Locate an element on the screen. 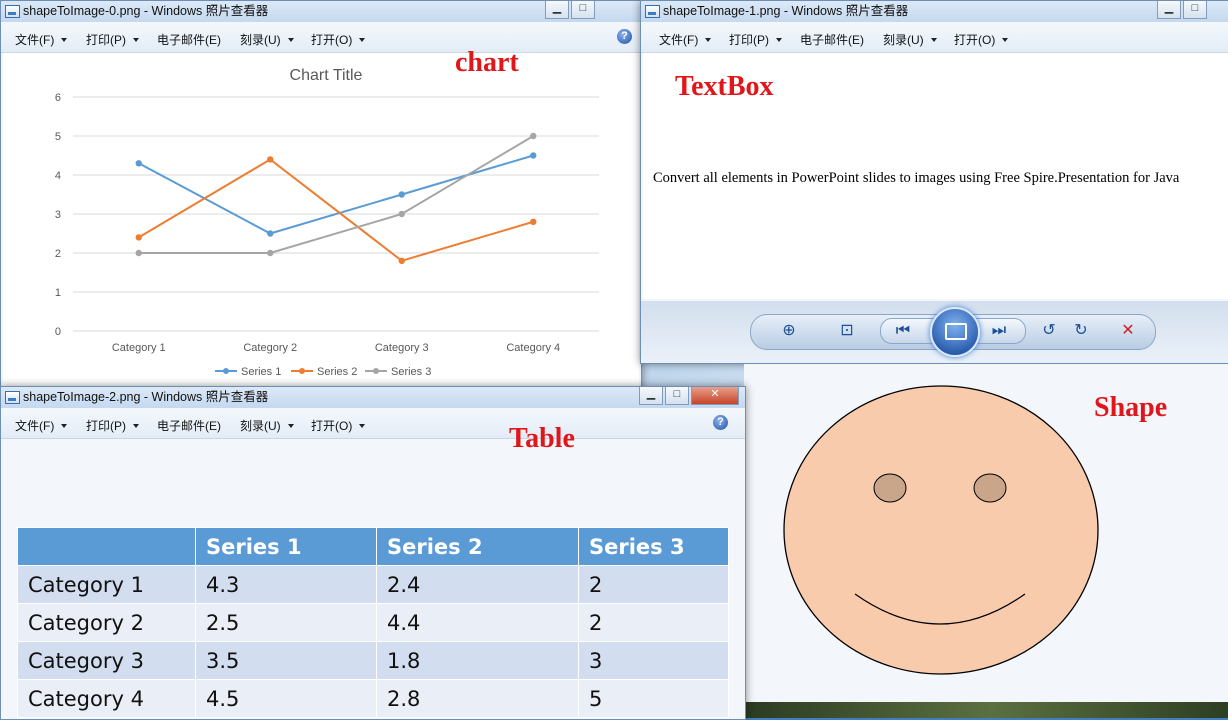  rotate-right-icon: ↻ is located at coordinates (1081, 331).